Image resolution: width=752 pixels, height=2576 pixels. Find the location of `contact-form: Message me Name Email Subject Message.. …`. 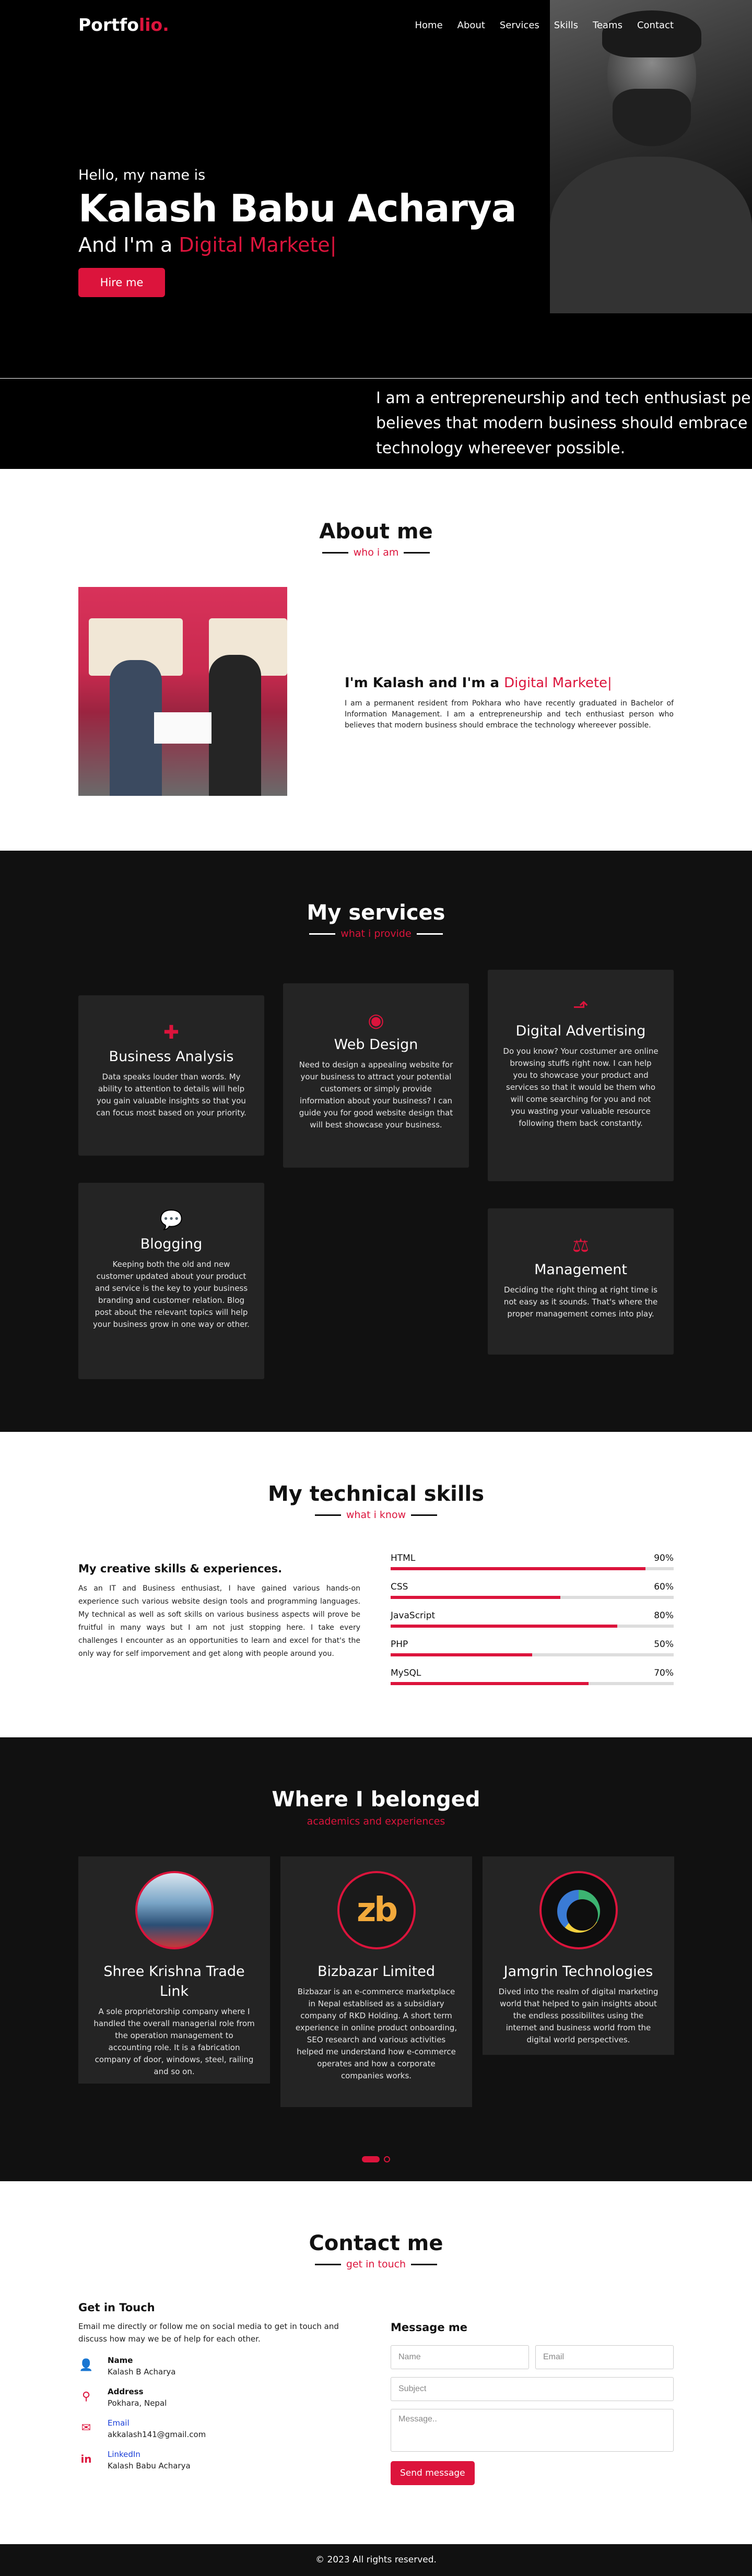

contact-form: Message me Name Email Subject Message.. … is located at coordinates (533, 2403).